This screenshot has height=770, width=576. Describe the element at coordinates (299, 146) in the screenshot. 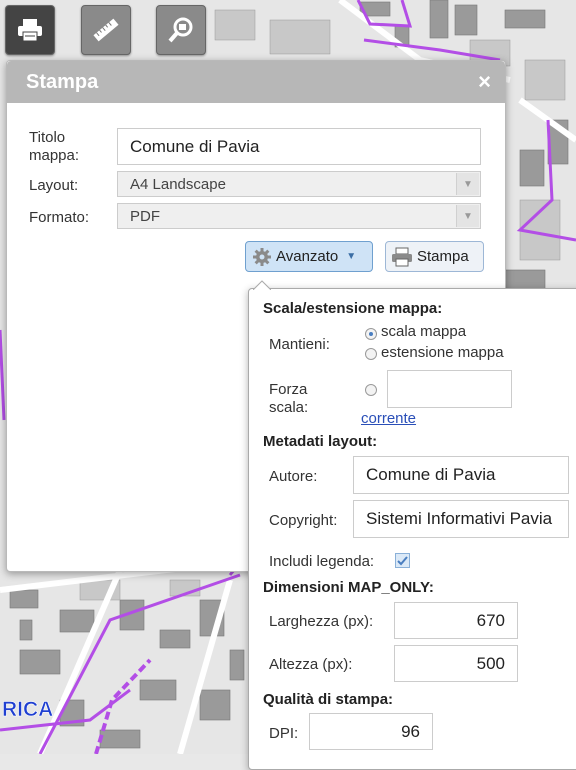

I see `title-input: Comune di Pavia` at that location.